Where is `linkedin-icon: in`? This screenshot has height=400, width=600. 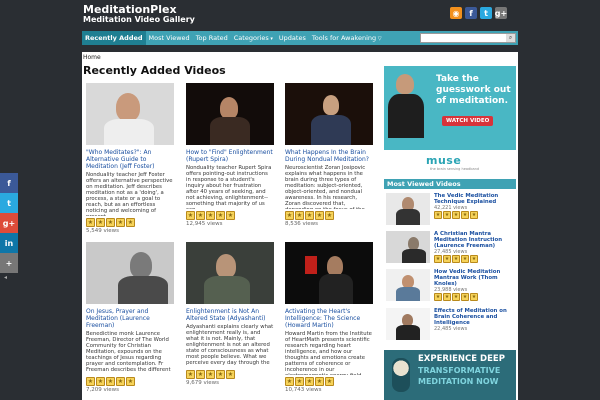
linkedin-icon: in is located at coordinates (9, 243).